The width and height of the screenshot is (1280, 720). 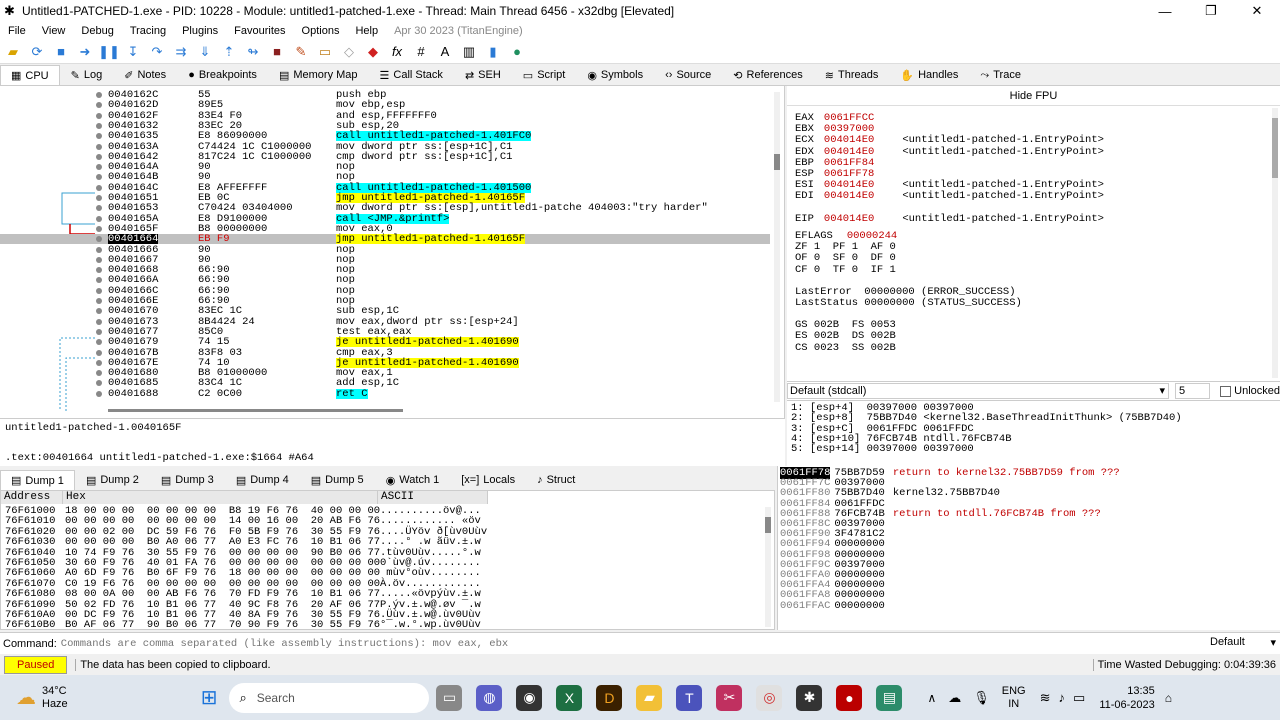 I want to click on dump-ascii: °¯.w.°.wp.ùv0Uùv, so click(x=430, y=625).